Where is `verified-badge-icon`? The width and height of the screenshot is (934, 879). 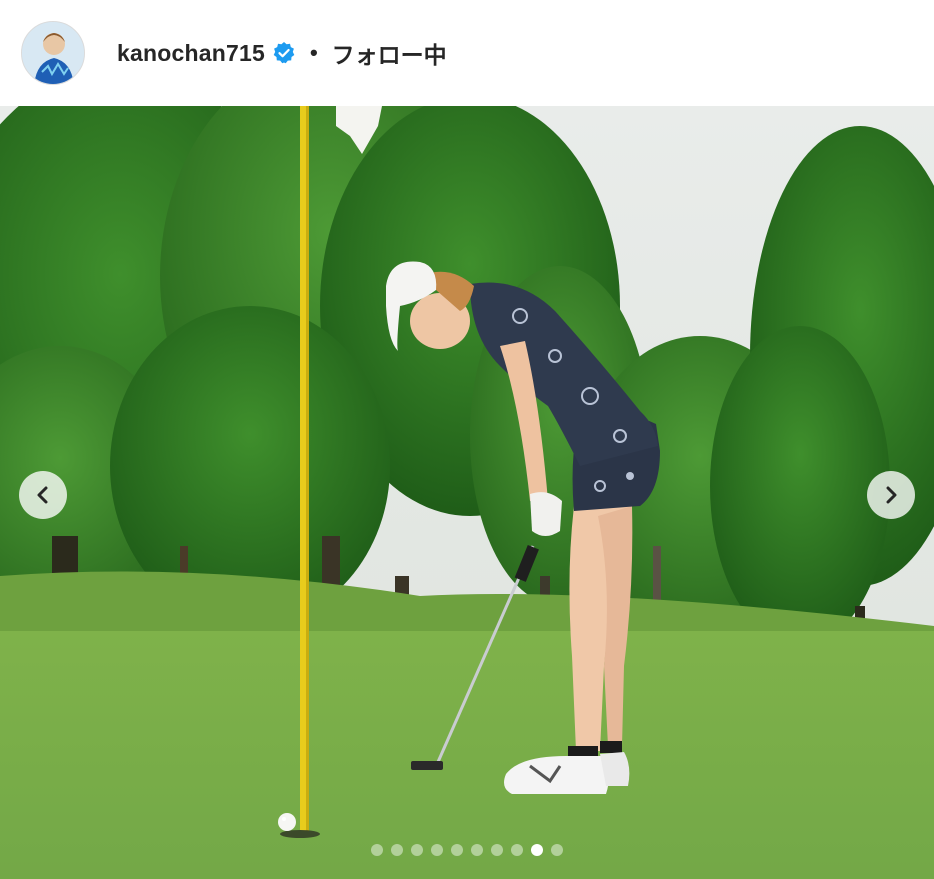
verified-badge-icon is located at coordinates (284, 53).